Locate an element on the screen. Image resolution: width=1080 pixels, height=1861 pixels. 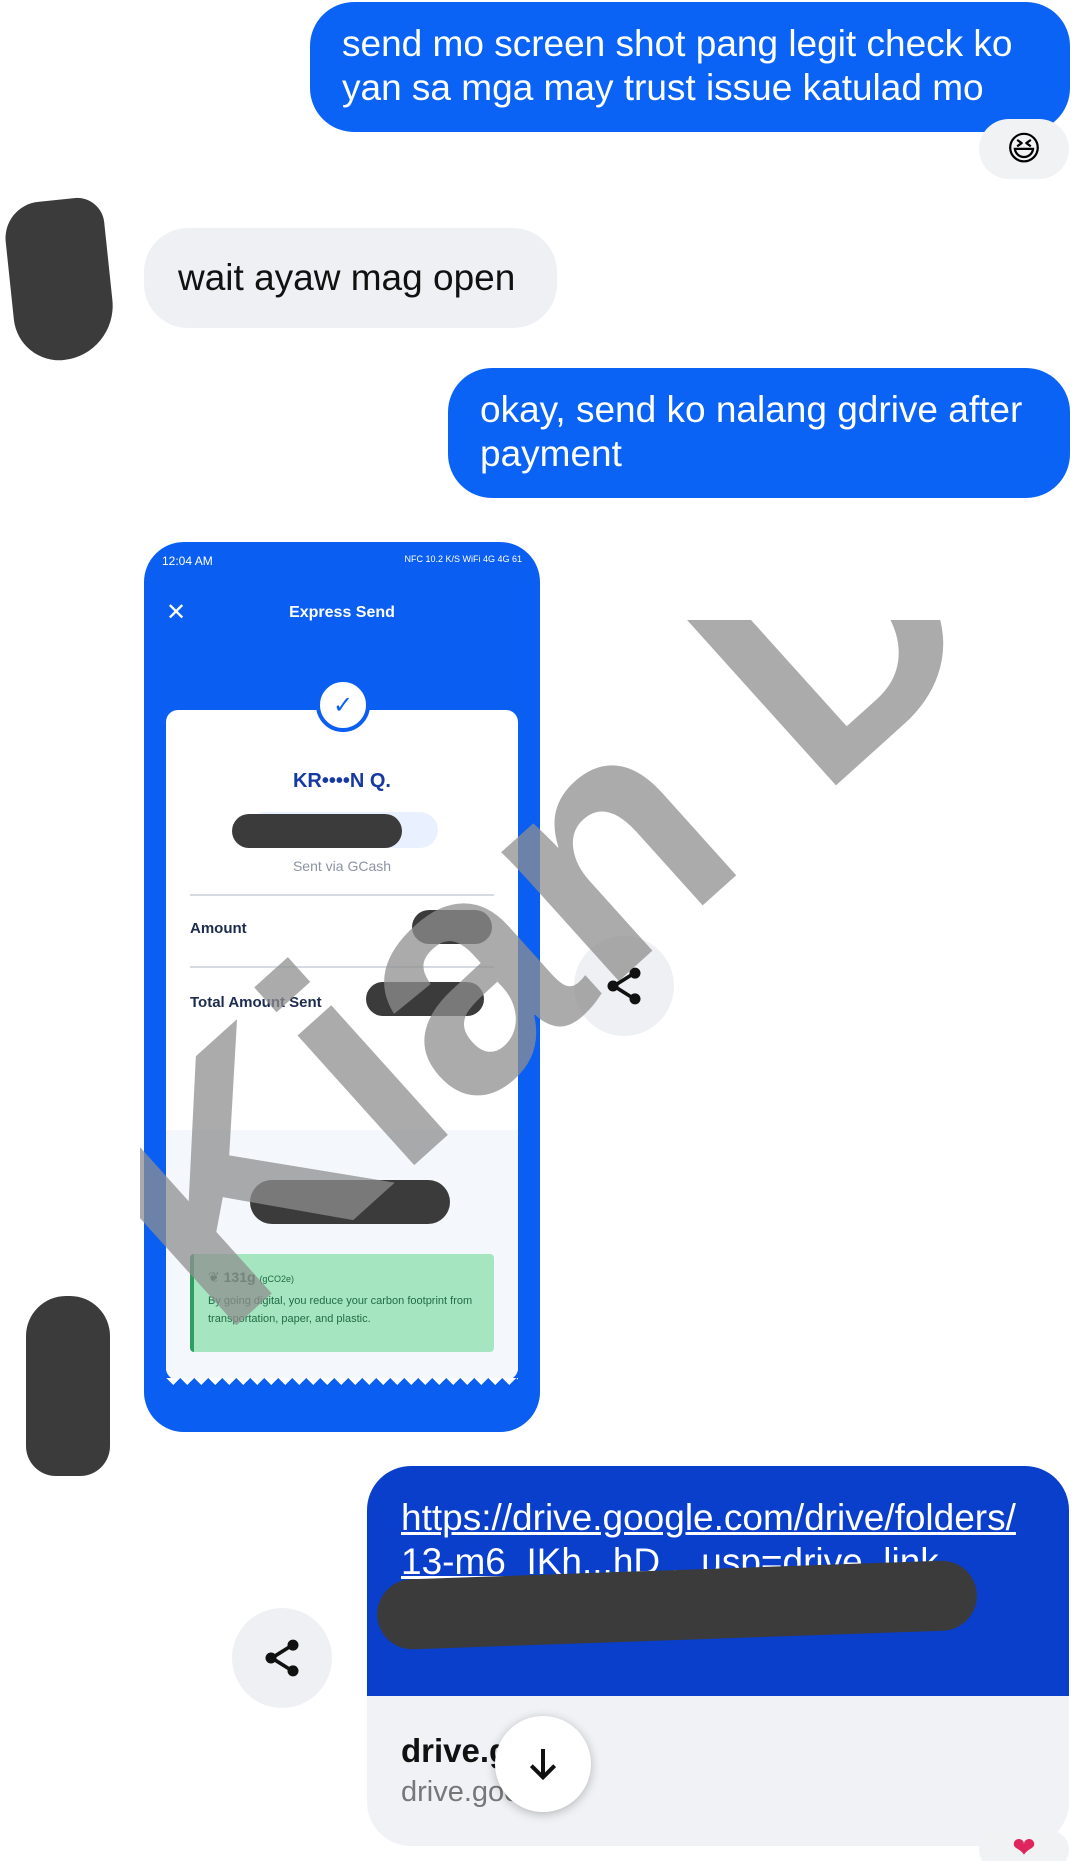
receipt-edge is located at coordinates (342, 1385).